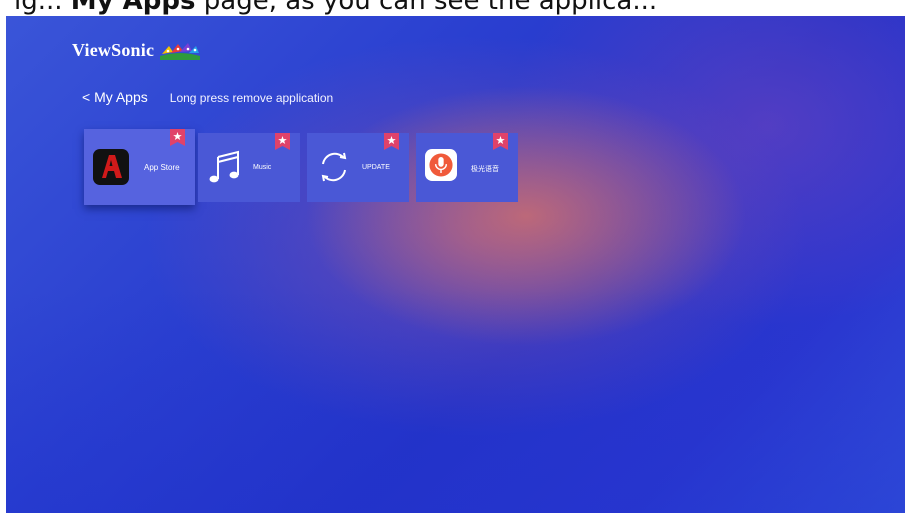 The height and width of the screenshot is (513, 905). I want to click on app-tile-app-store: App Store, so click(139, 167).